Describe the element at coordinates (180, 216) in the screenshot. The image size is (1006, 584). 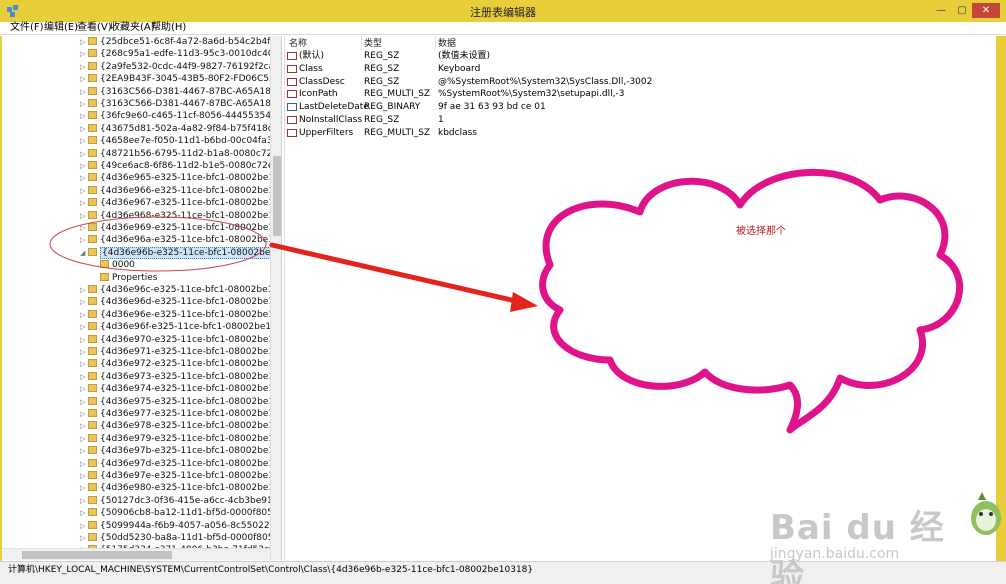
I see `tree-item: ▷ {4d36e968-e325-11ce-bfc1-08002be10318}` at that location.